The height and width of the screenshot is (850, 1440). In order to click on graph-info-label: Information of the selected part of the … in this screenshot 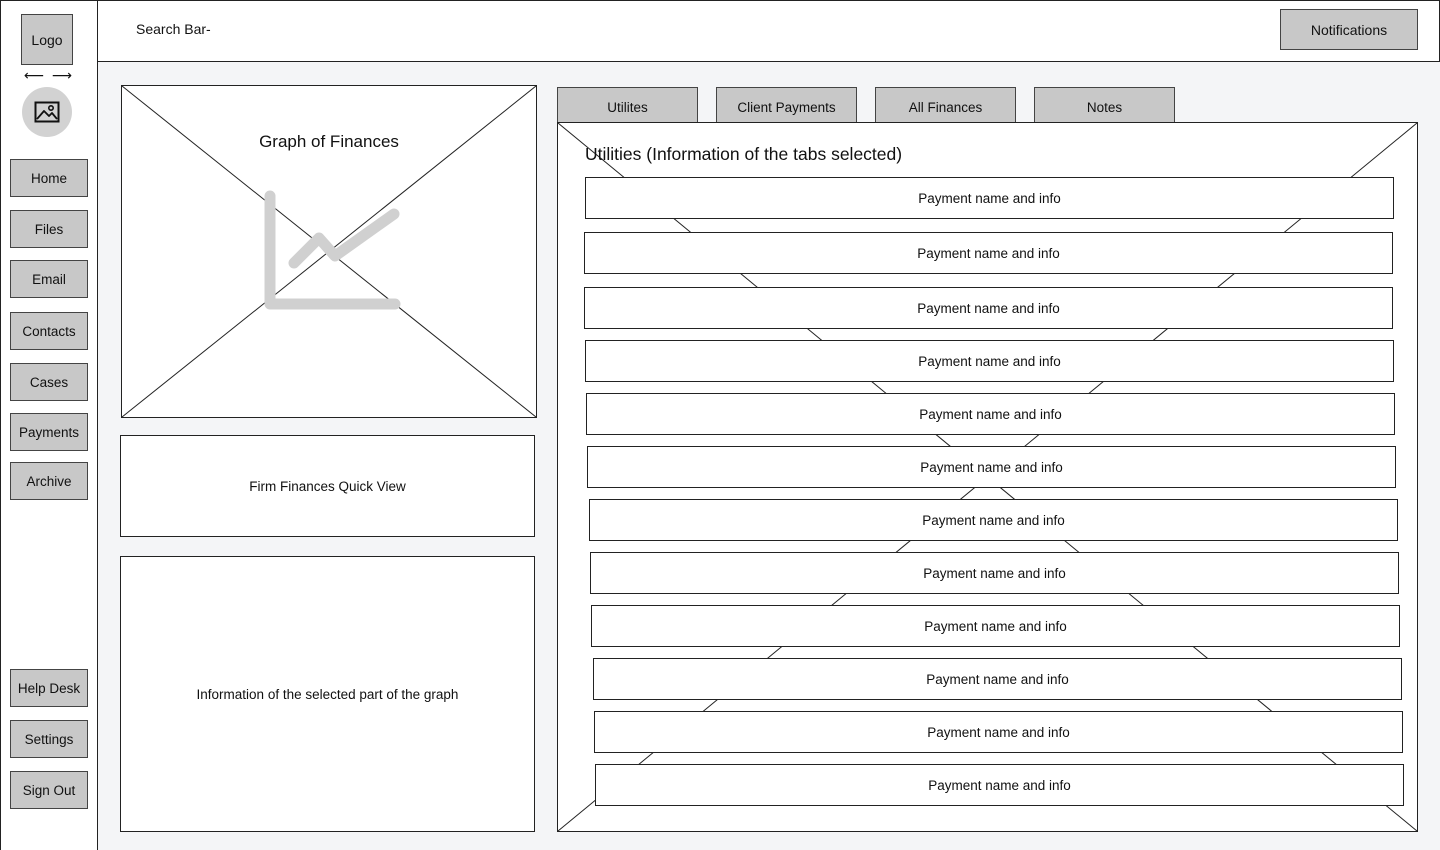, I will do `click(327, 694)`.